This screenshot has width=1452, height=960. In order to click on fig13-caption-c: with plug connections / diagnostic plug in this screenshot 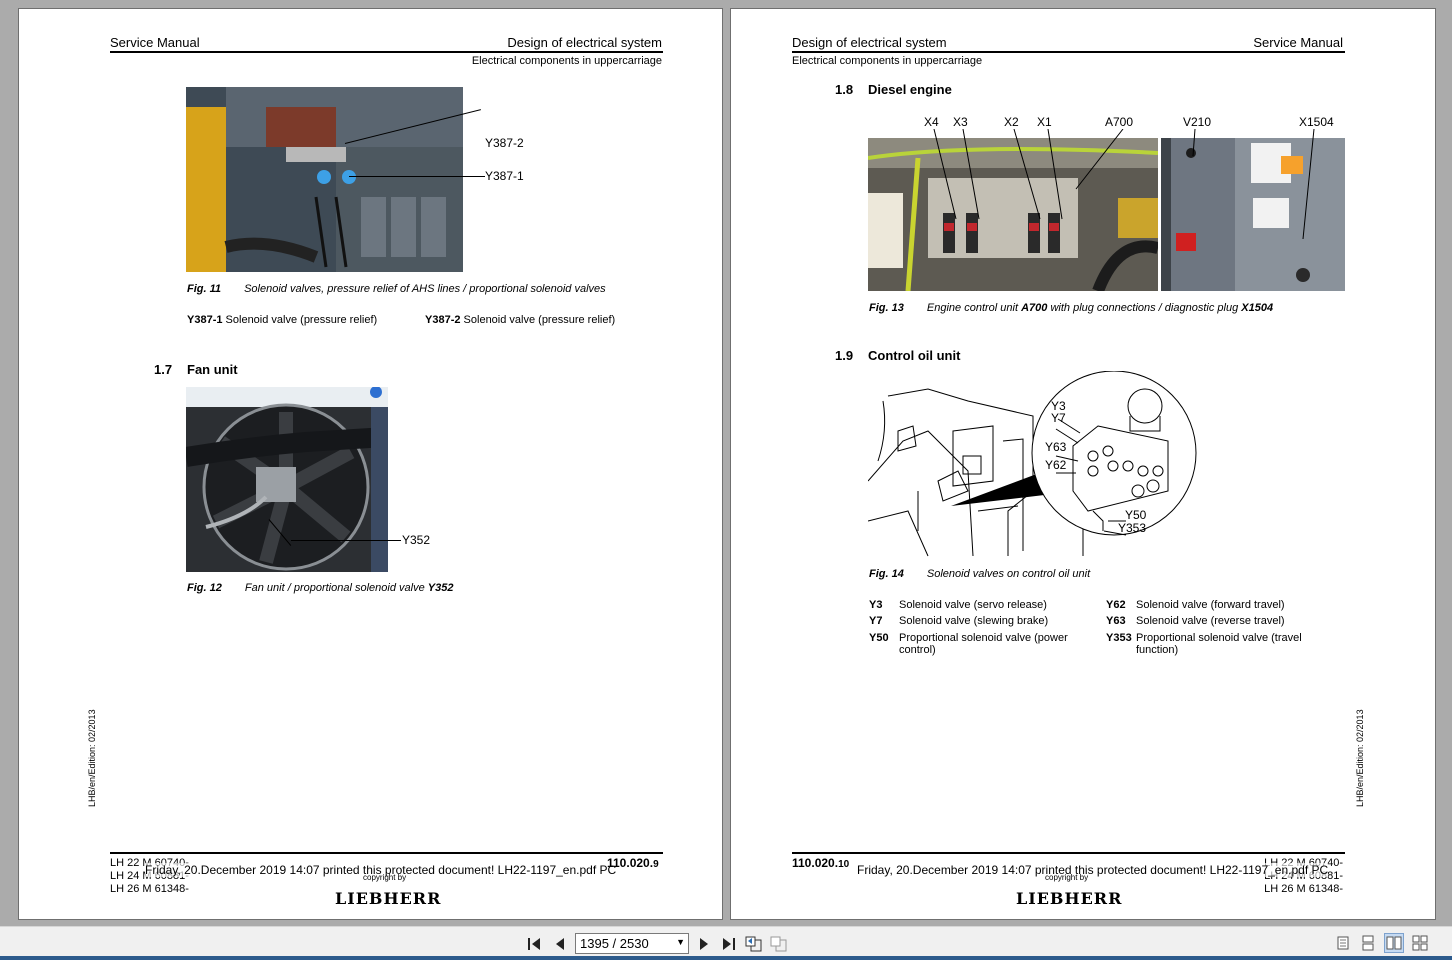, I will do `click(1144, 308)`.